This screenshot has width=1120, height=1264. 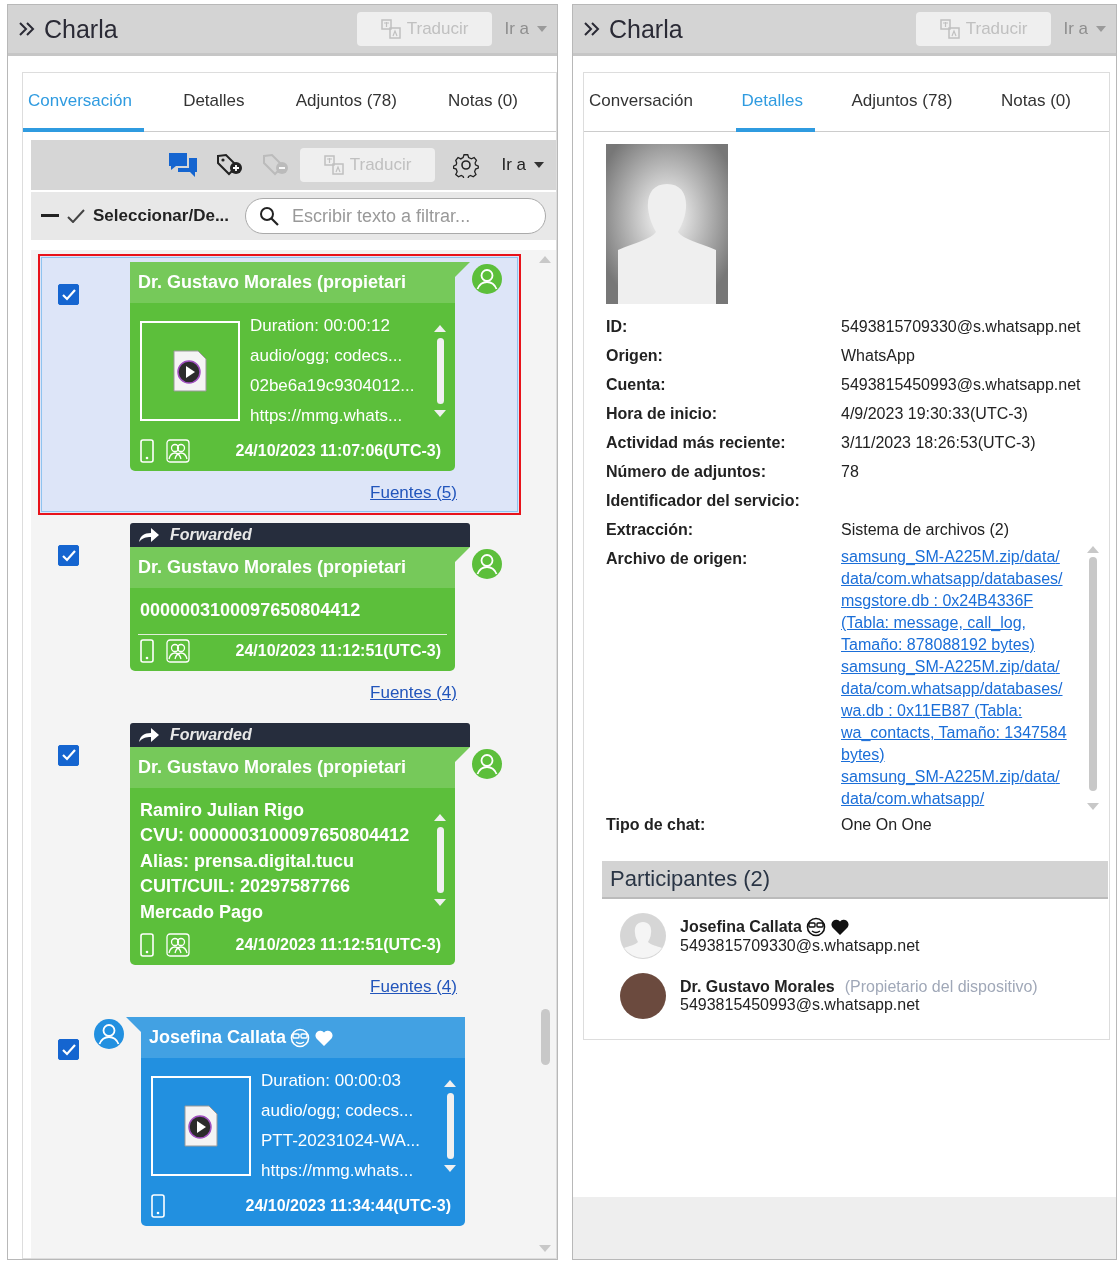 What do you see at coordinates (275, 835) in the screenshot?
I see `message-text: CVU: 0000003100097650804412` at bounding box center [275, 835].